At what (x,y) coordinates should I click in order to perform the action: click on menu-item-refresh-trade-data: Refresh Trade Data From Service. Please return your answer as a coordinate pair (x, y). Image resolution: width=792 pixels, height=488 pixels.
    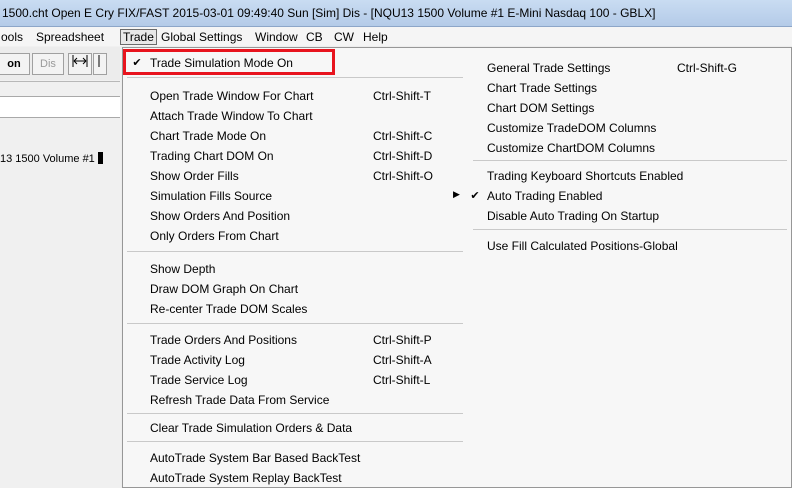
    Looking at the image, I should click on (295, 400).